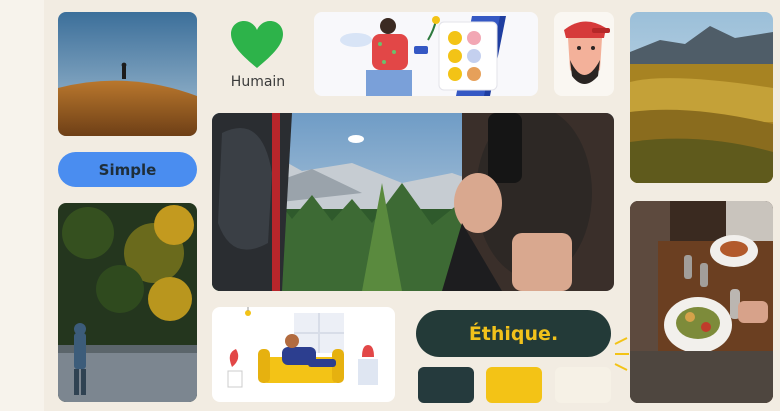 This screenshot has height=411, width=780. Describe the element at coordinates (446, 385) in the screenshot. I see `swatch-dark` at that location.